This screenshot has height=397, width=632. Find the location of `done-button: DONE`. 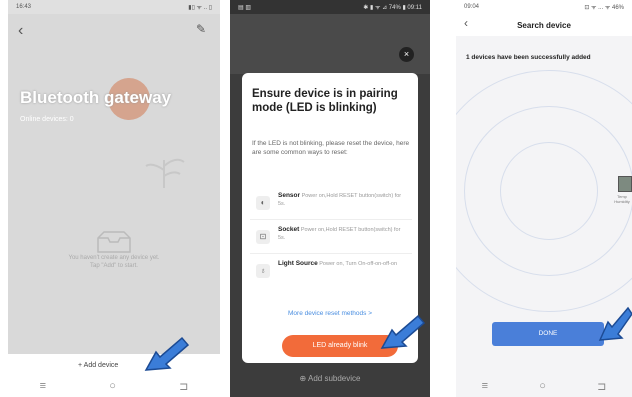

done-button: DONE is located at coordinates (548, 334).